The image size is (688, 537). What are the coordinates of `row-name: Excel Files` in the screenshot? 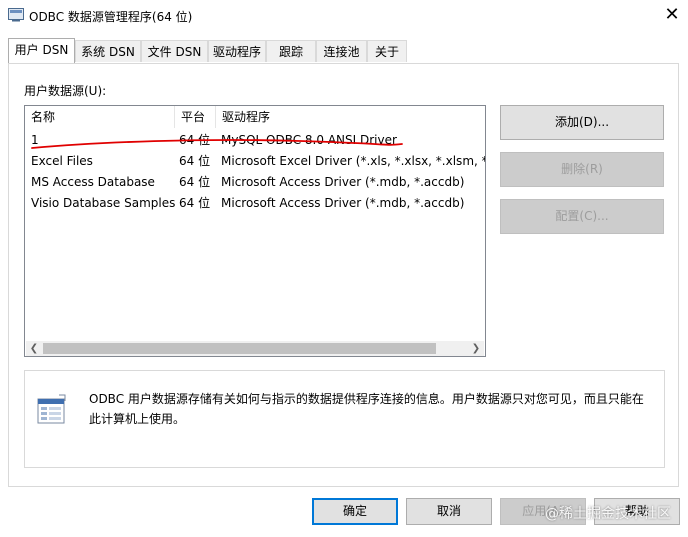 It's located at (62, 161).